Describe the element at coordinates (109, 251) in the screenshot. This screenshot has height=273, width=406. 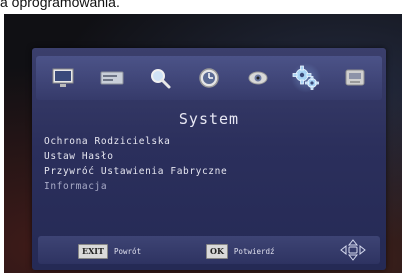
I see `exit-hint: EXIT Powrót` at that location.